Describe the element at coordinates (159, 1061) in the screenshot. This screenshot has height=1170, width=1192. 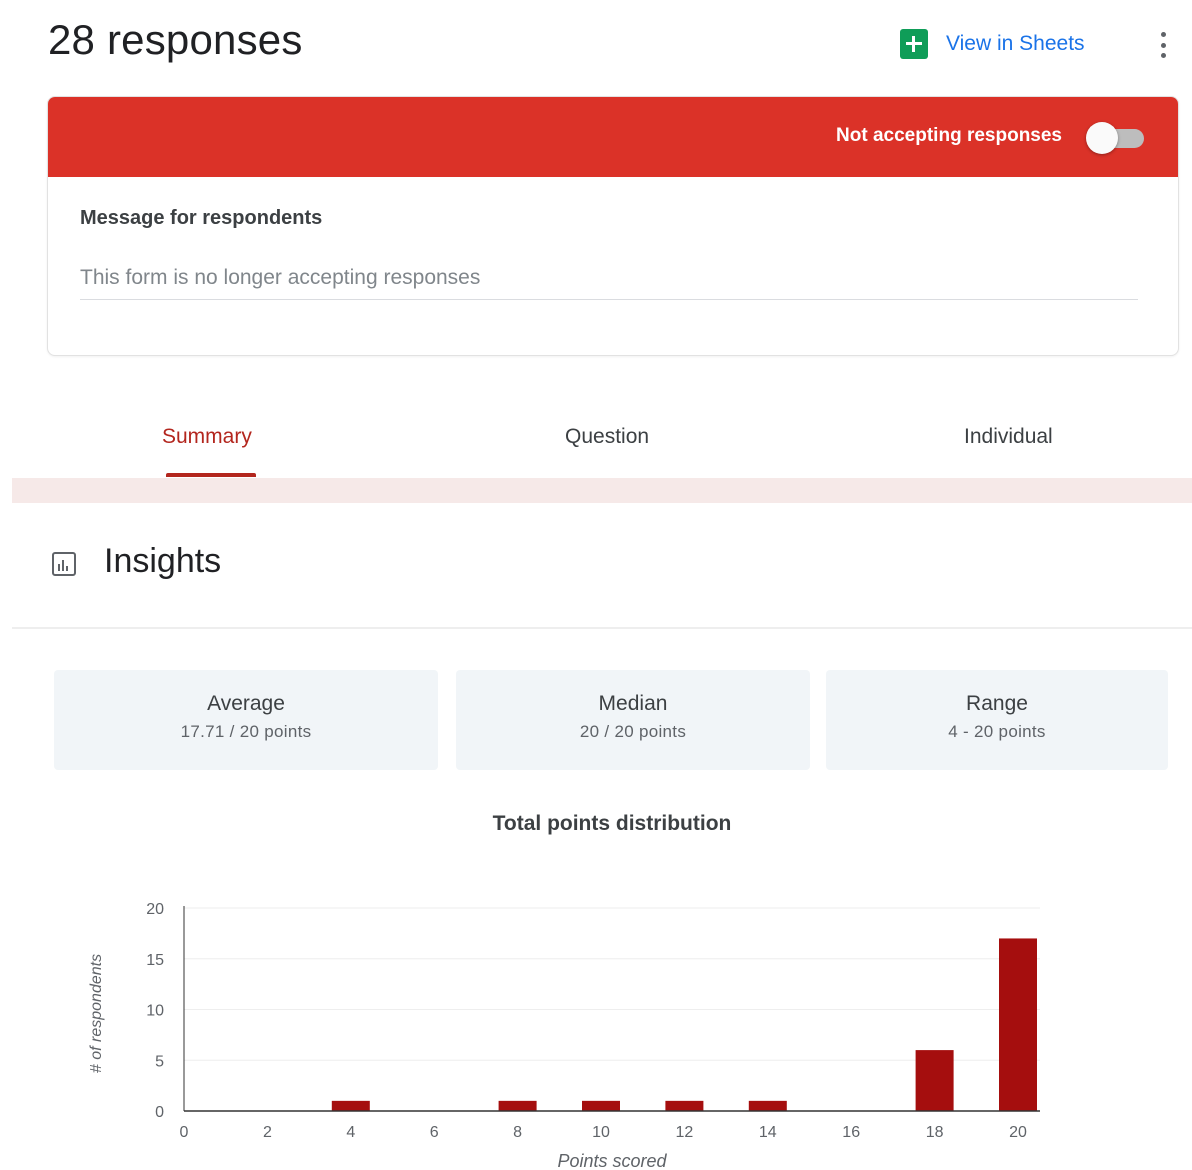
I see `y-tick-label: 5` at that location.